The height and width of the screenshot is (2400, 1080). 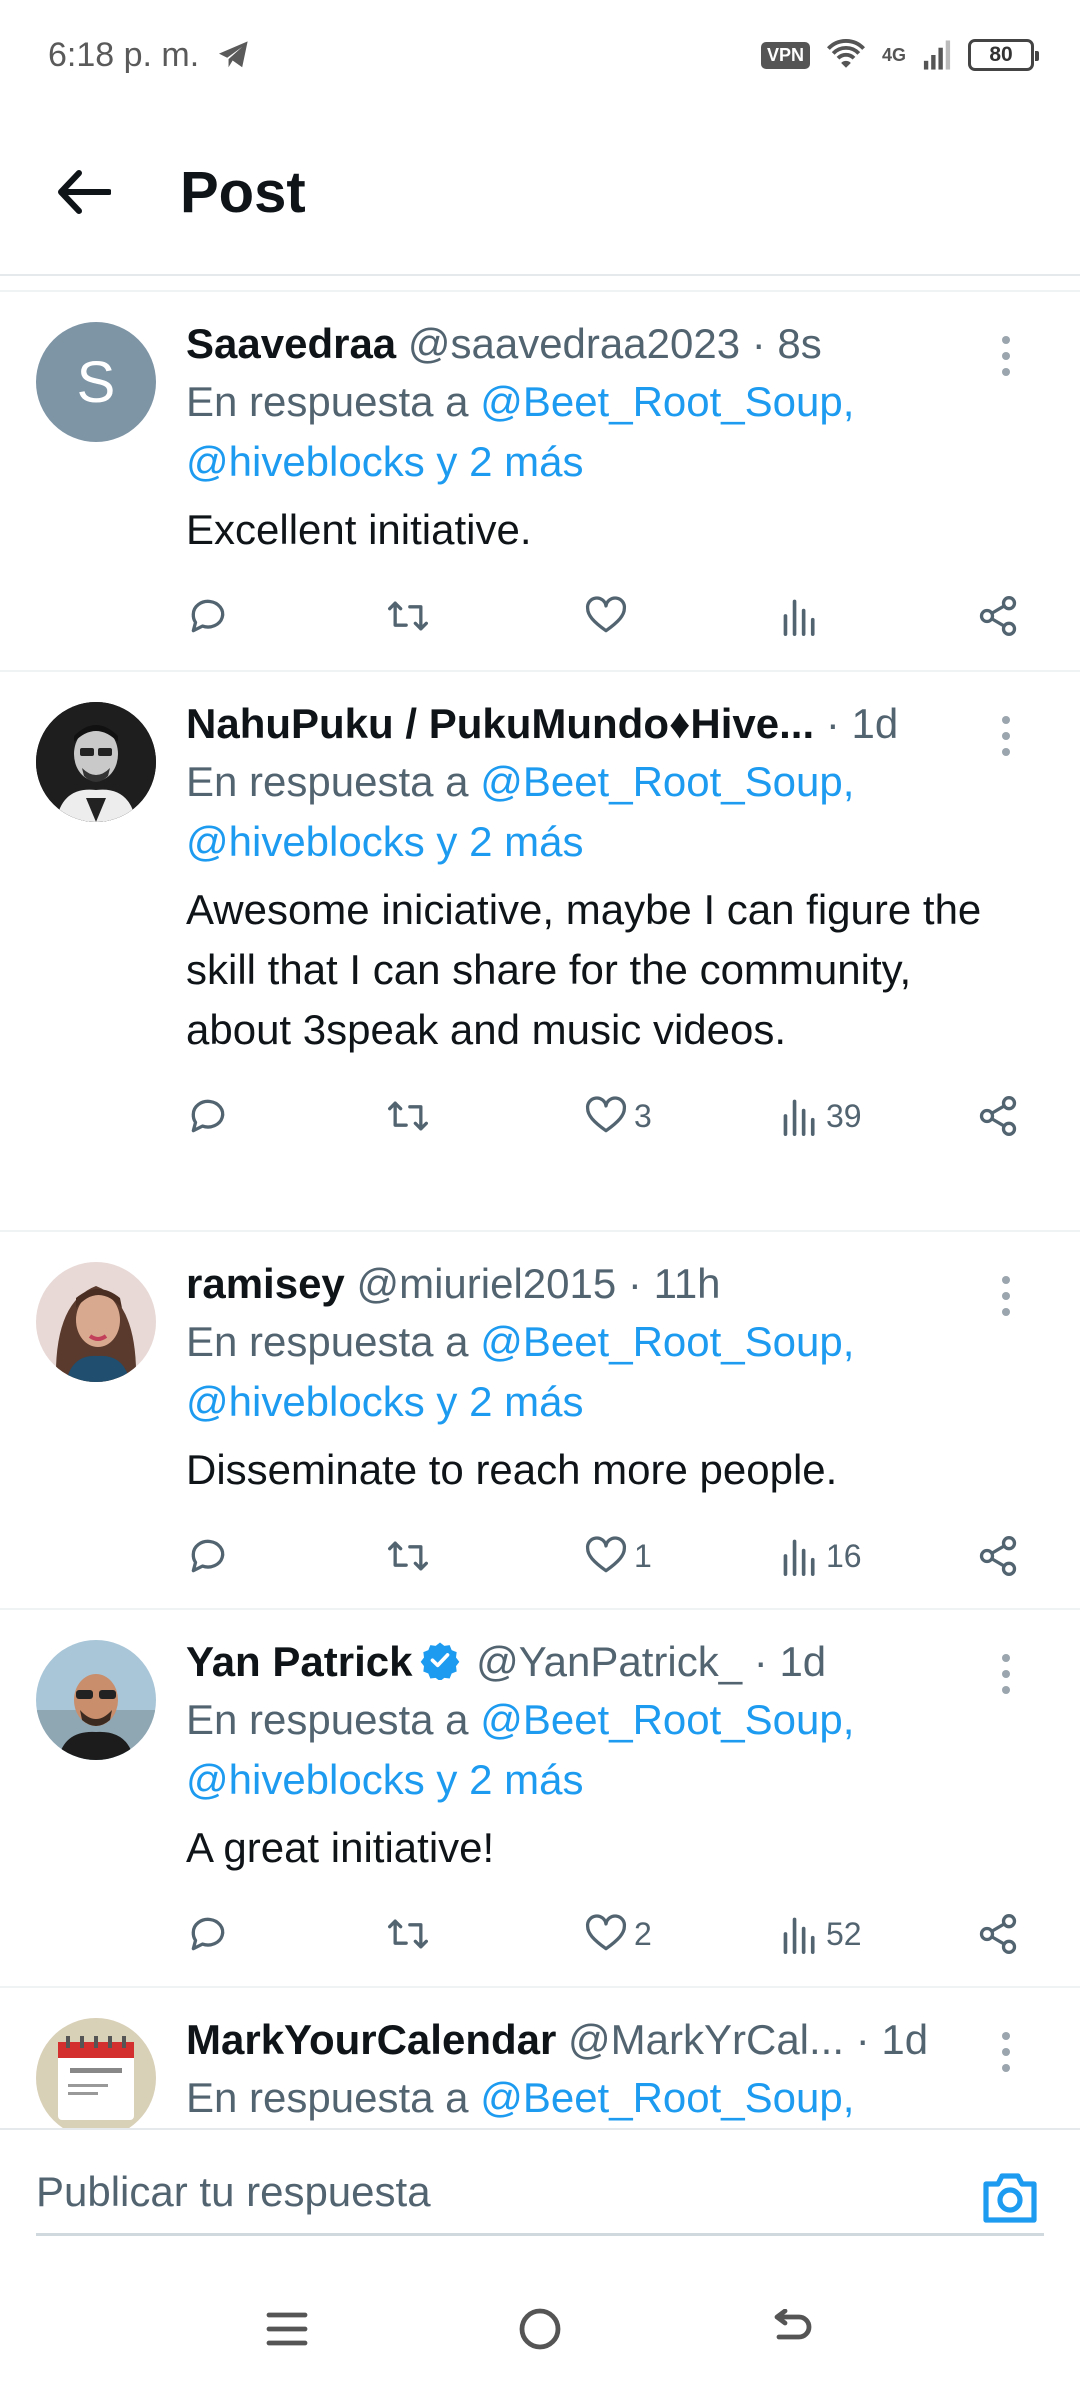 What do you see at coordinates (96, 382) in the screenshot?
I see `avatar: S` at bounding box center [96, 382].